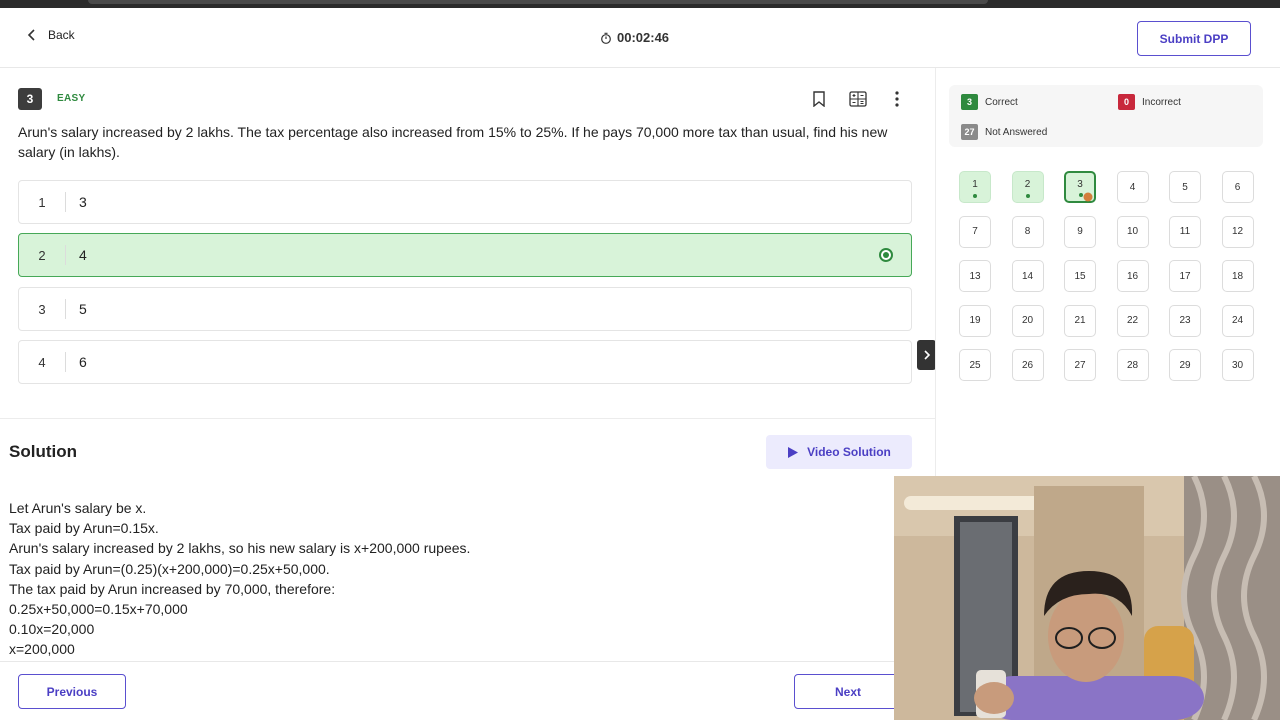  What do you see at coordinates (42, 255) in the screenshot?
I see `option-number: 2` at bounding box center [42, 255].